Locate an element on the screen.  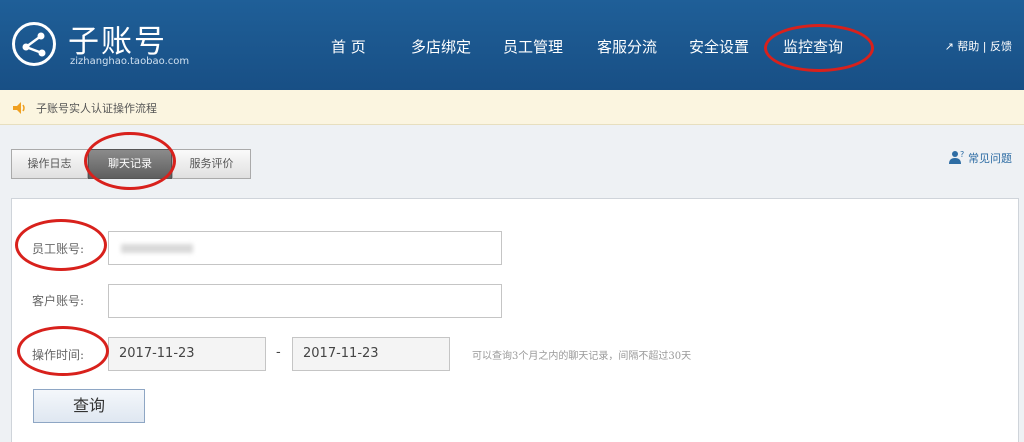
tab-chat-records: 聊天记录 is located at coordinates (130, 164).